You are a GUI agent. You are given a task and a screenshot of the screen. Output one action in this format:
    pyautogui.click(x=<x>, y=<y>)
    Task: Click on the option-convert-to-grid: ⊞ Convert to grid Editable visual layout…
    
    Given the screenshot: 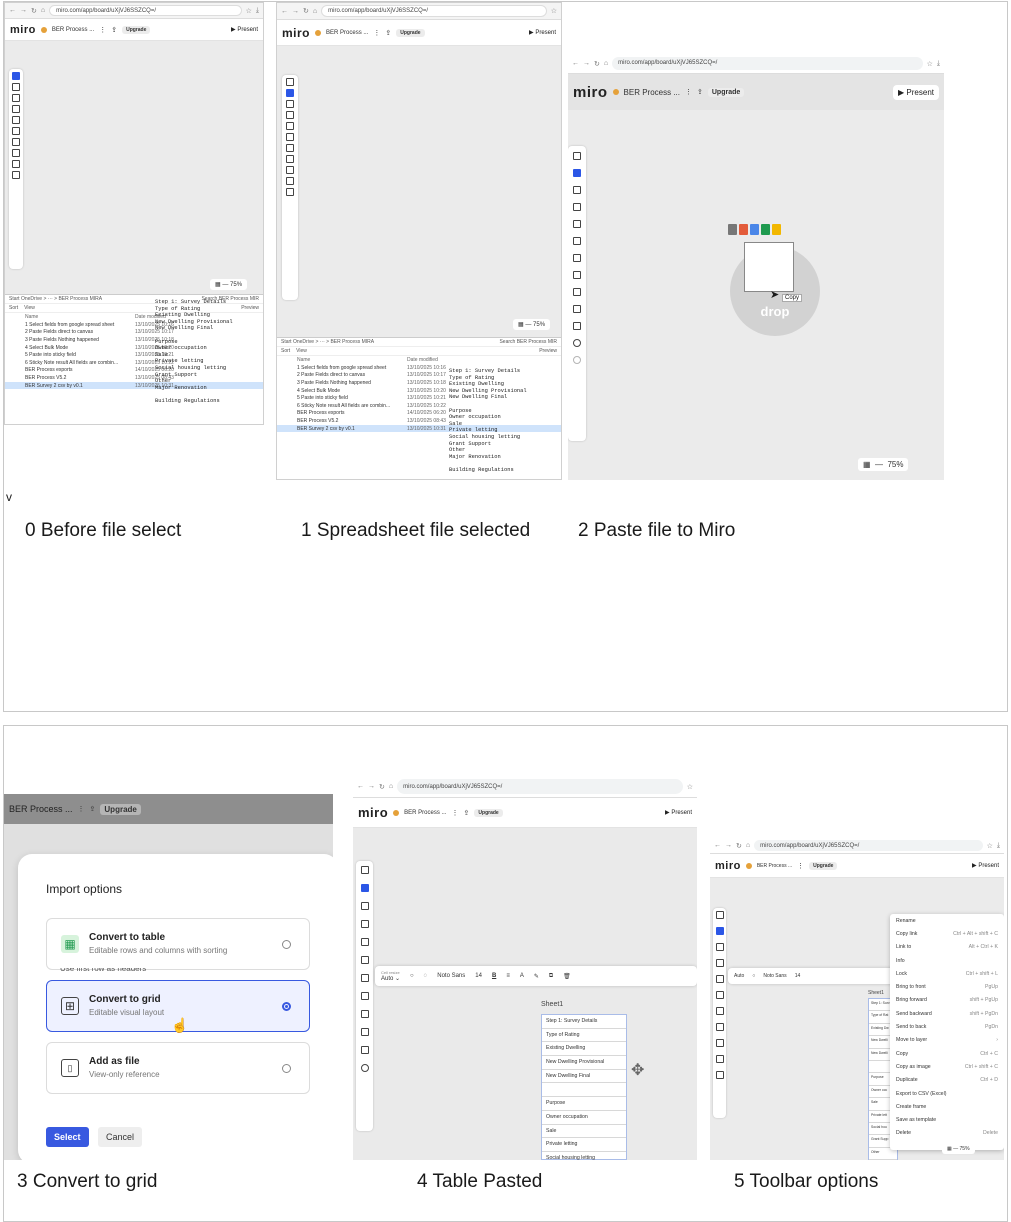 What is the action you would take?
    pyautogui.click(x=178, y=1006)
    